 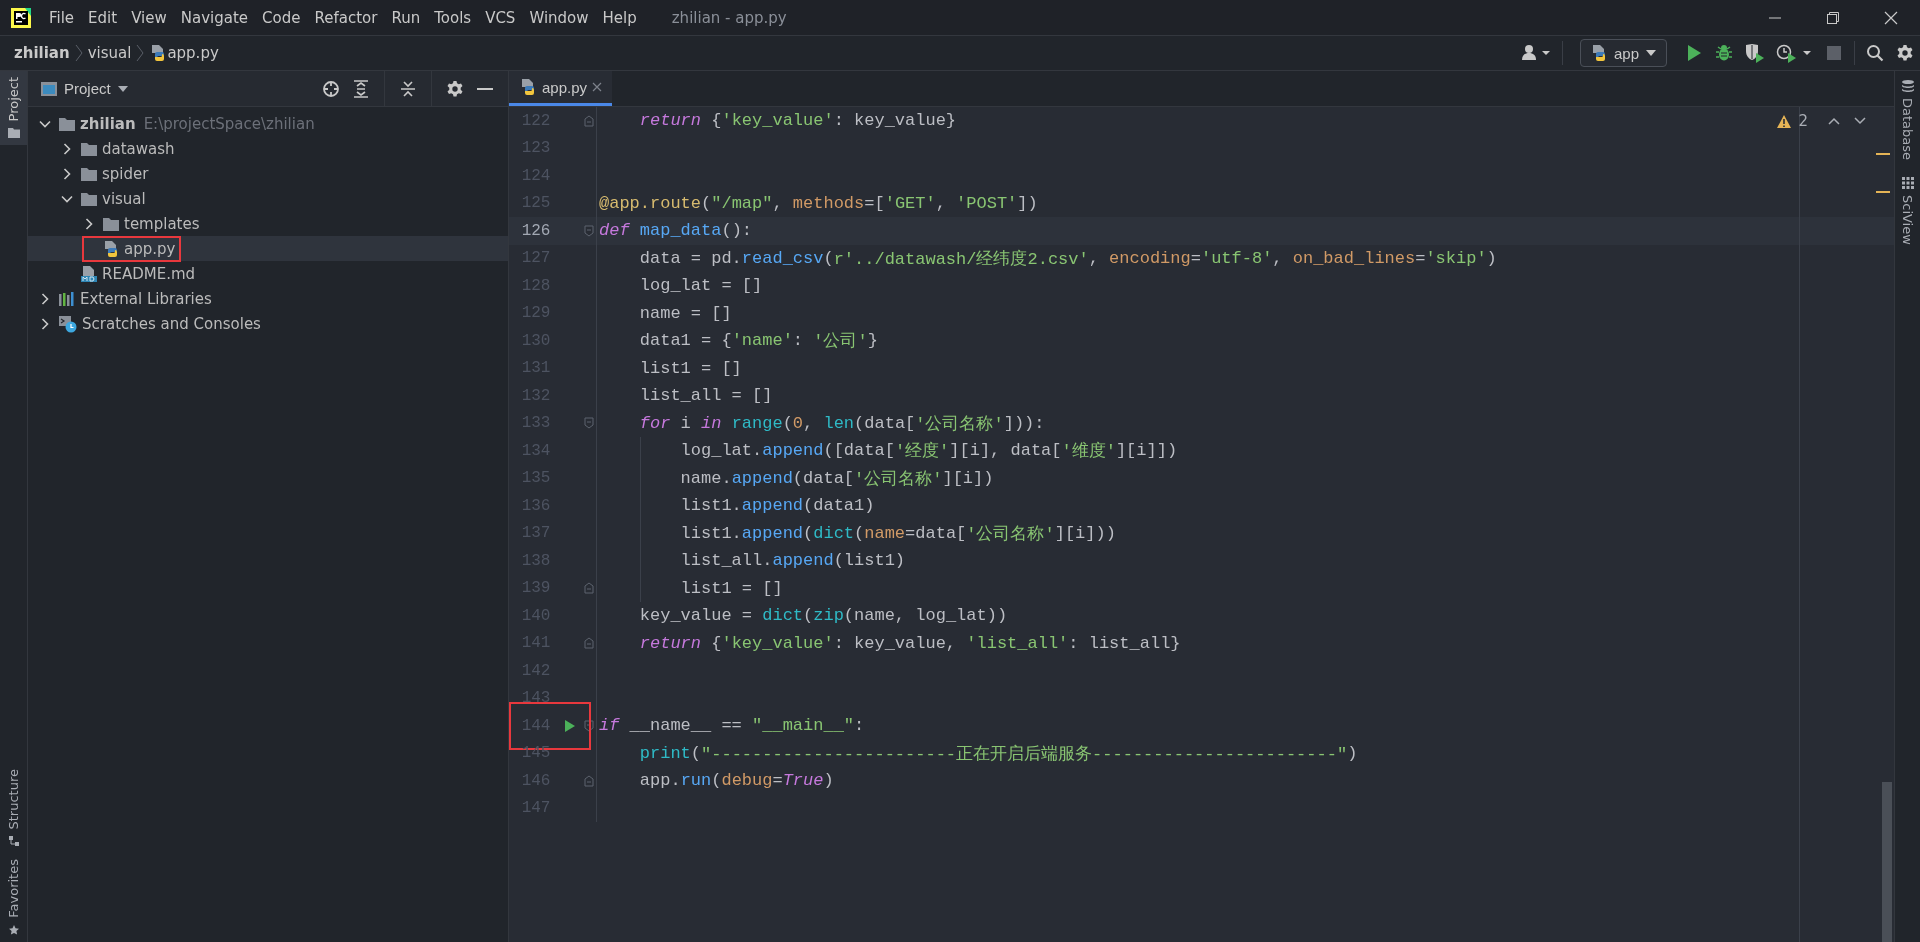 What do you see at coordinates (67, 298) in the screenshot?
I see `library-icon` at bounding box center [67, 298].